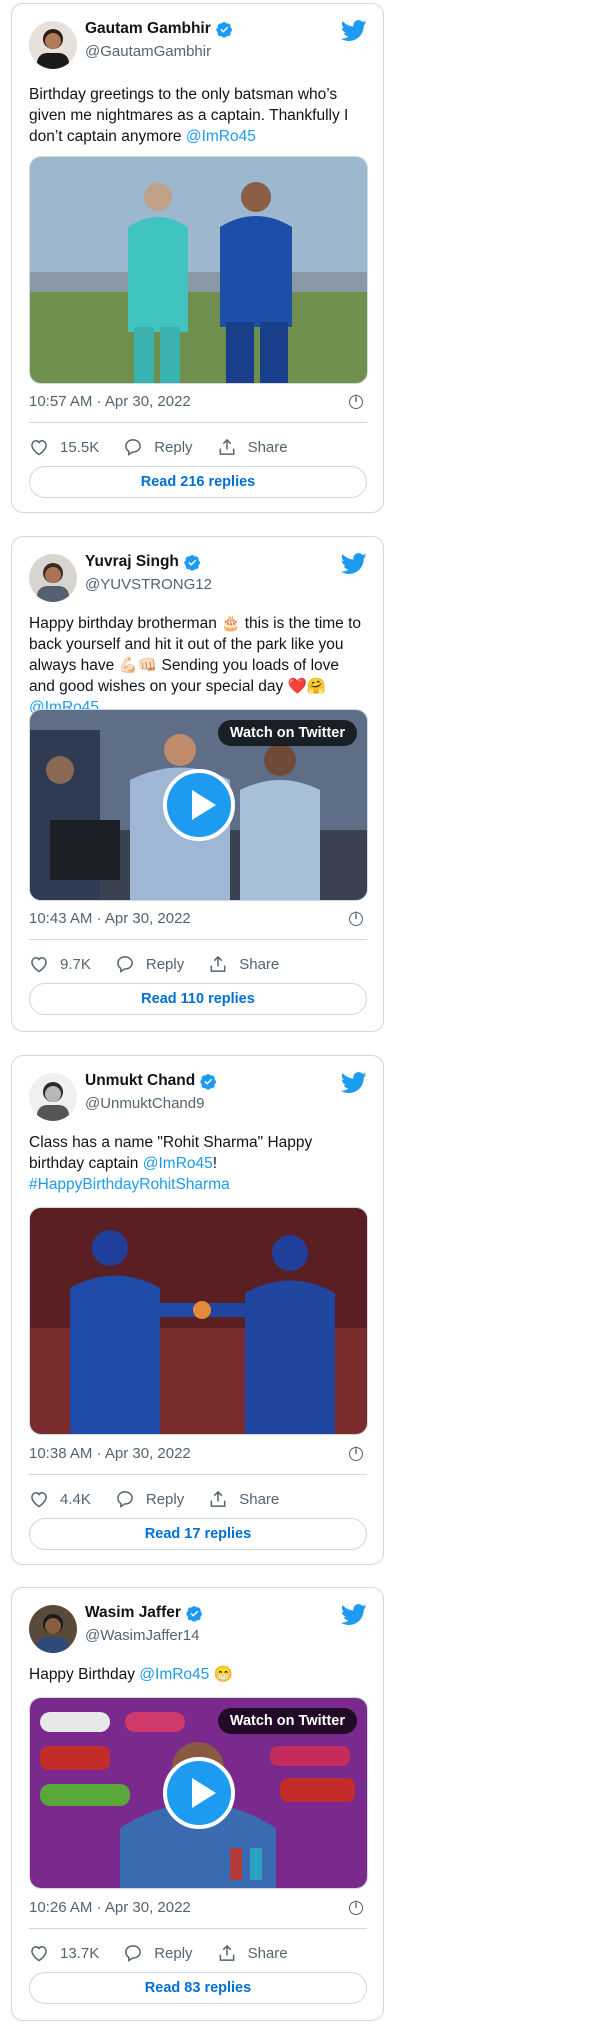 This screenshot has width=600, height=2029. I want to click on author-name: Yuvraj Singh, so click(132, 562).